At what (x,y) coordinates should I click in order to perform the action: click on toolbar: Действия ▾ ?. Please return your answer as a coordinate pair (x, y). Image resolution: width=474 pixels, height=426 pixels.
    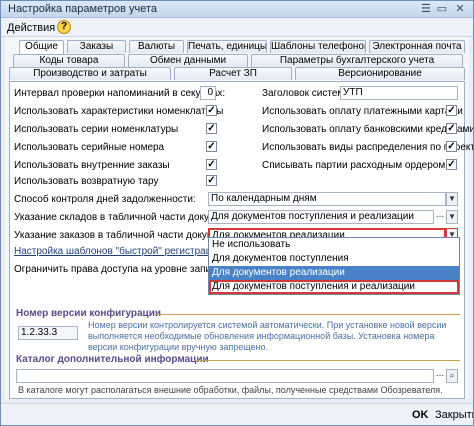
    Looking at the image, I should click on (237, 27).